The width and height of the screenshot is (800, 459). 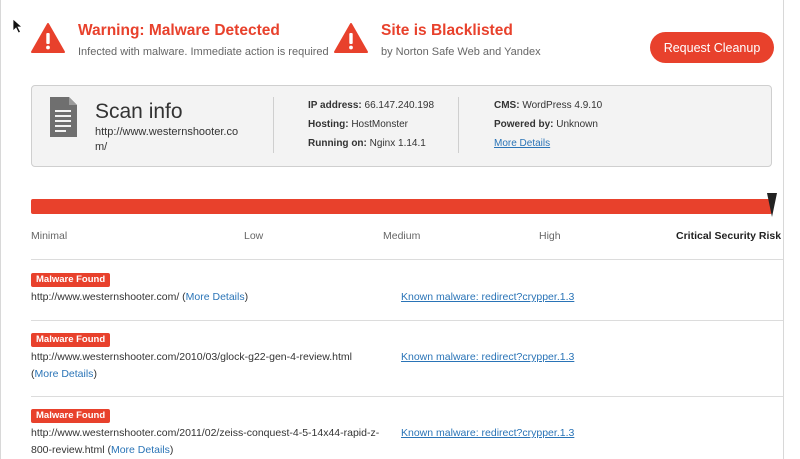 What do you see at coordinates (524, 124) in the screenshot?
I see `powered-by-label: Powered by:` at bounding box center [524, 124].